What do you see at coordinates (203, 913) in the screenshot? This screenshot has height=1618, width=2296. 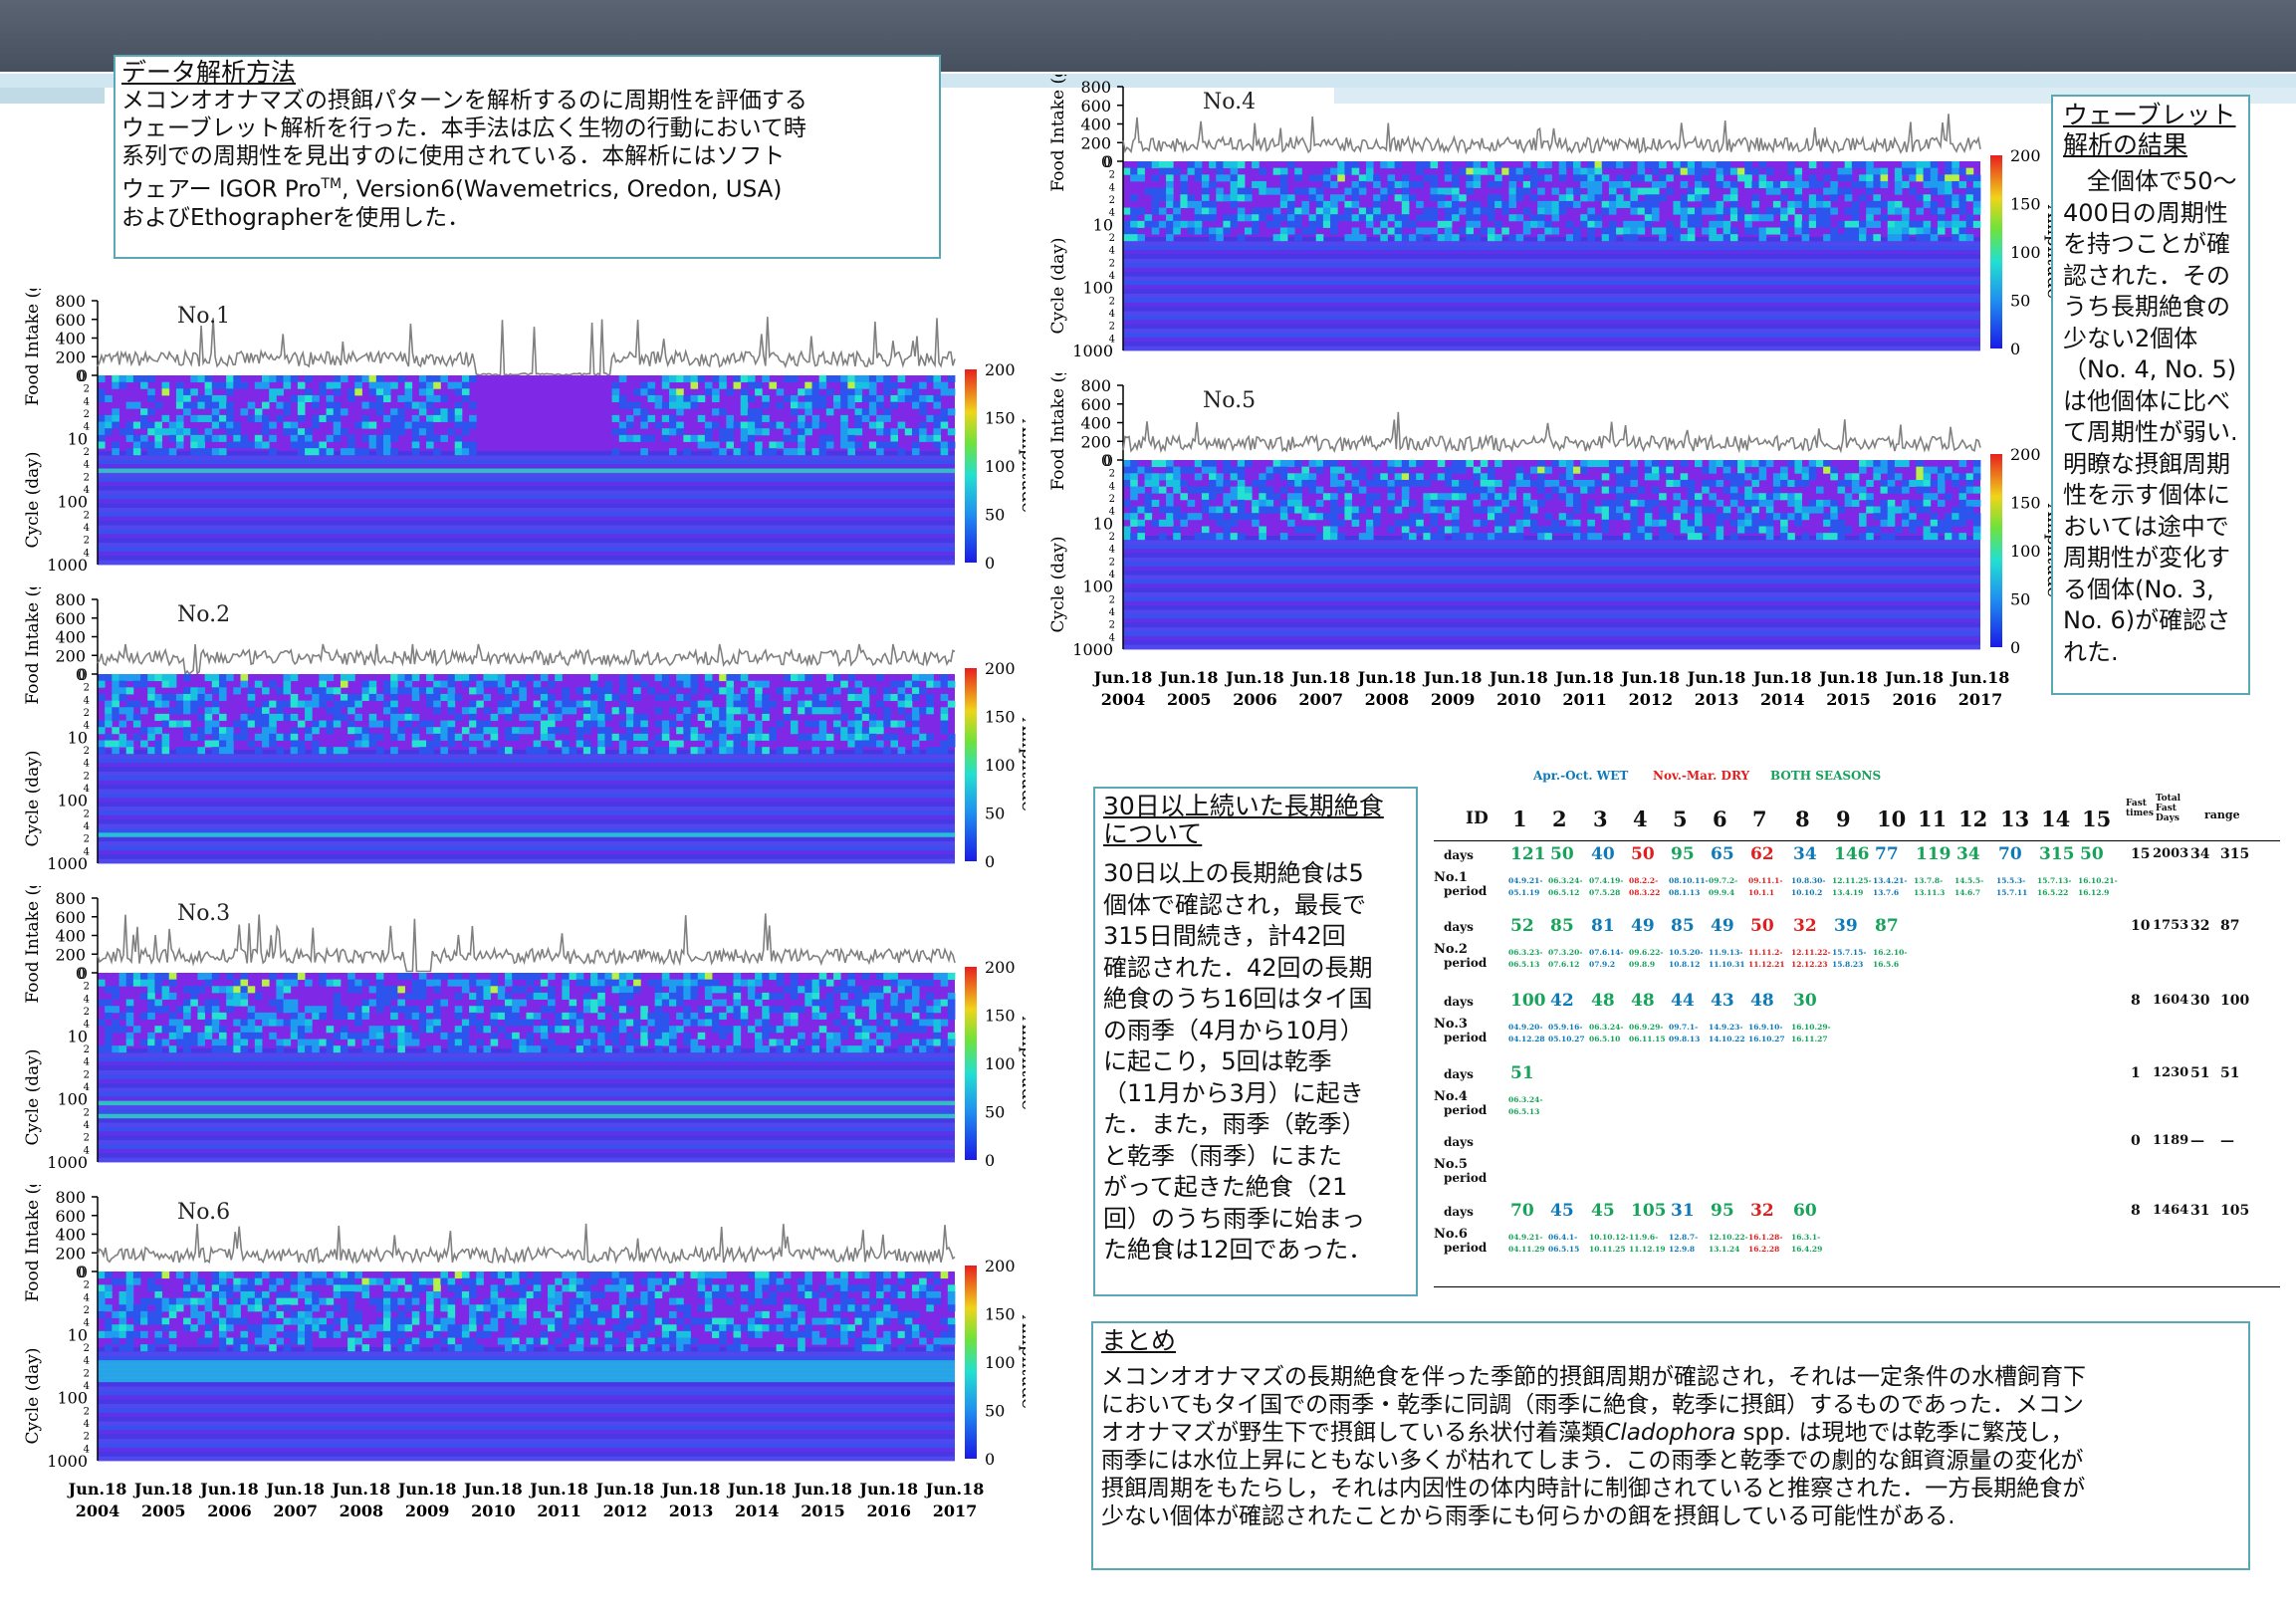 I see `panel-label: No.3` at bounding box center [203, 913].